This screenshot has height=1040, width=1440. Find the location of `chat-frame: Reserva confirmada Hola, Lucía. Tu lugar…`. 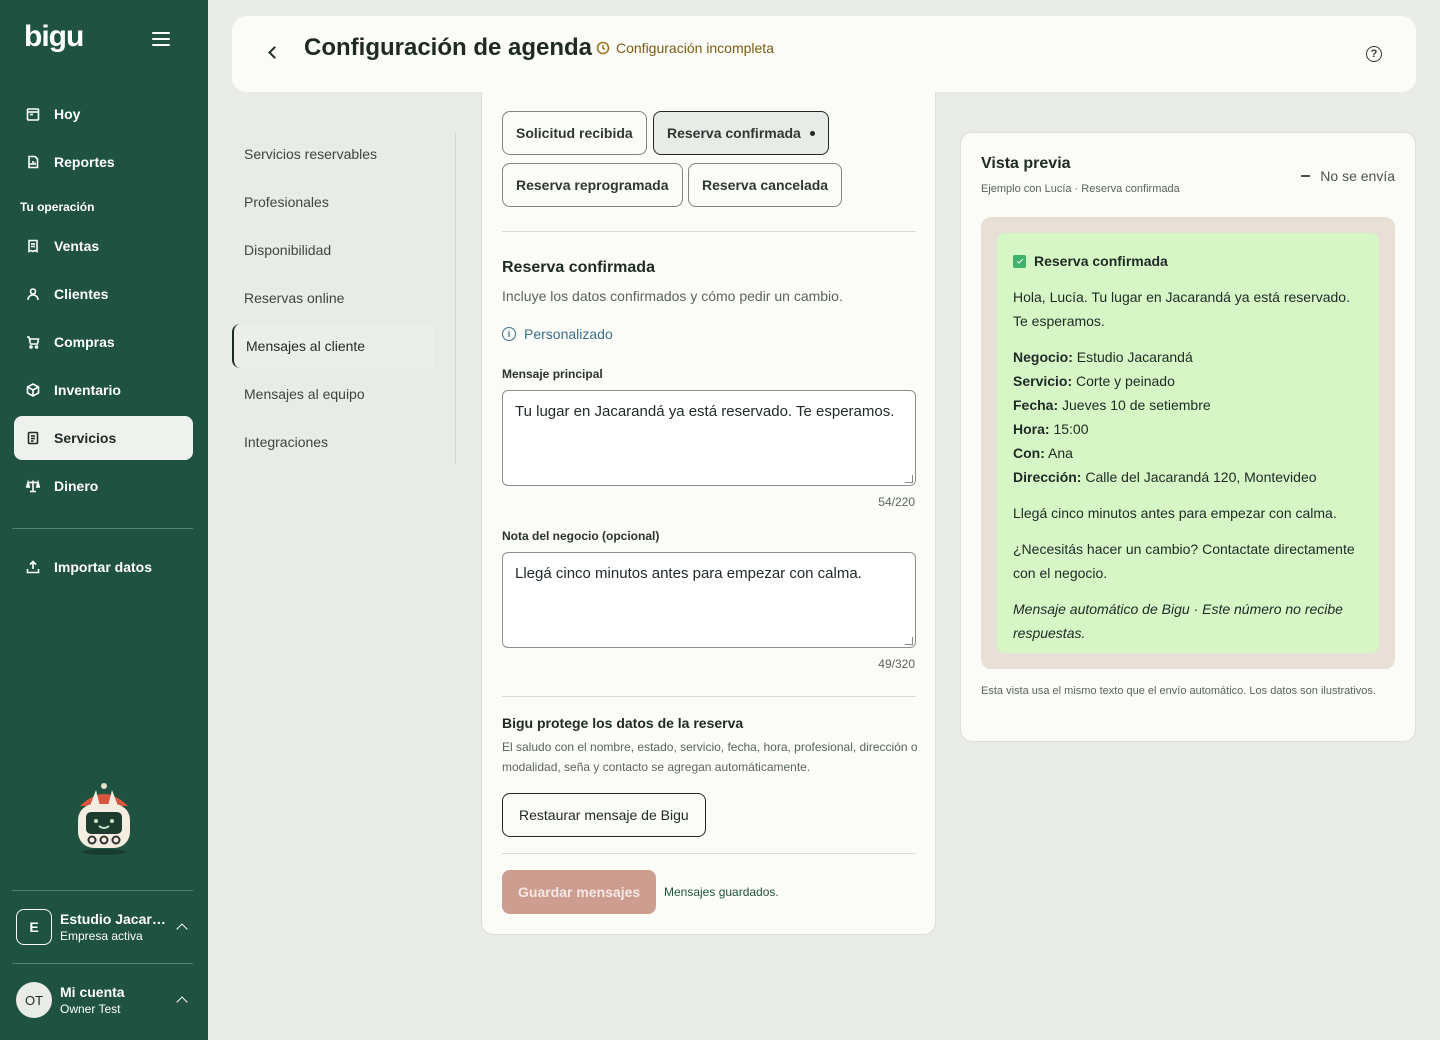

chat-frame: Reserva confirmada Hola, Lucía. Tu lugar… is located at coordinates (1188, 443).